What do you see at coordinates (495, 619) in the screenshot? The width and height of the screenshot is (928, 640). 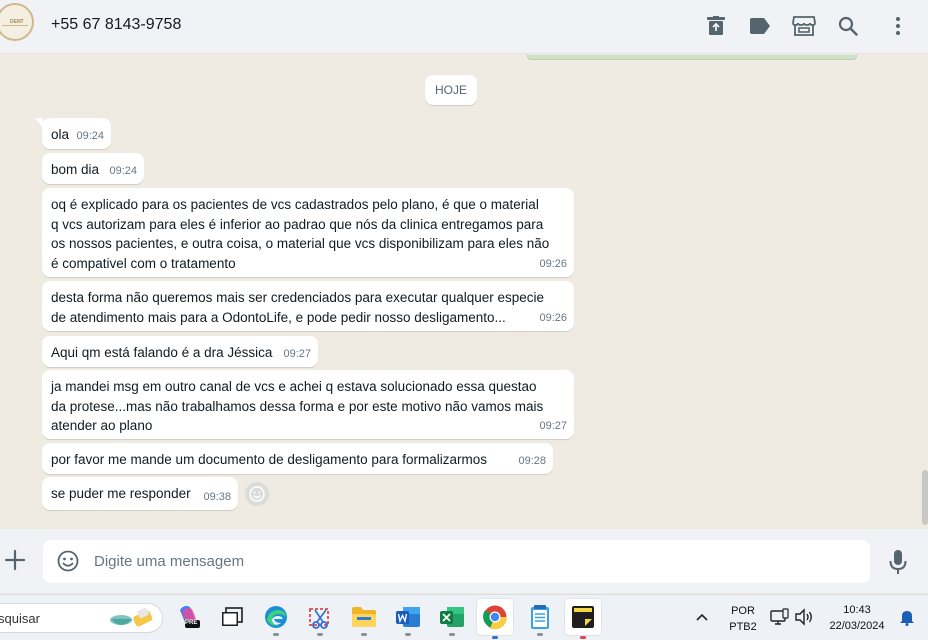 I see `chrome-icon` at bounding box center [495, 619].